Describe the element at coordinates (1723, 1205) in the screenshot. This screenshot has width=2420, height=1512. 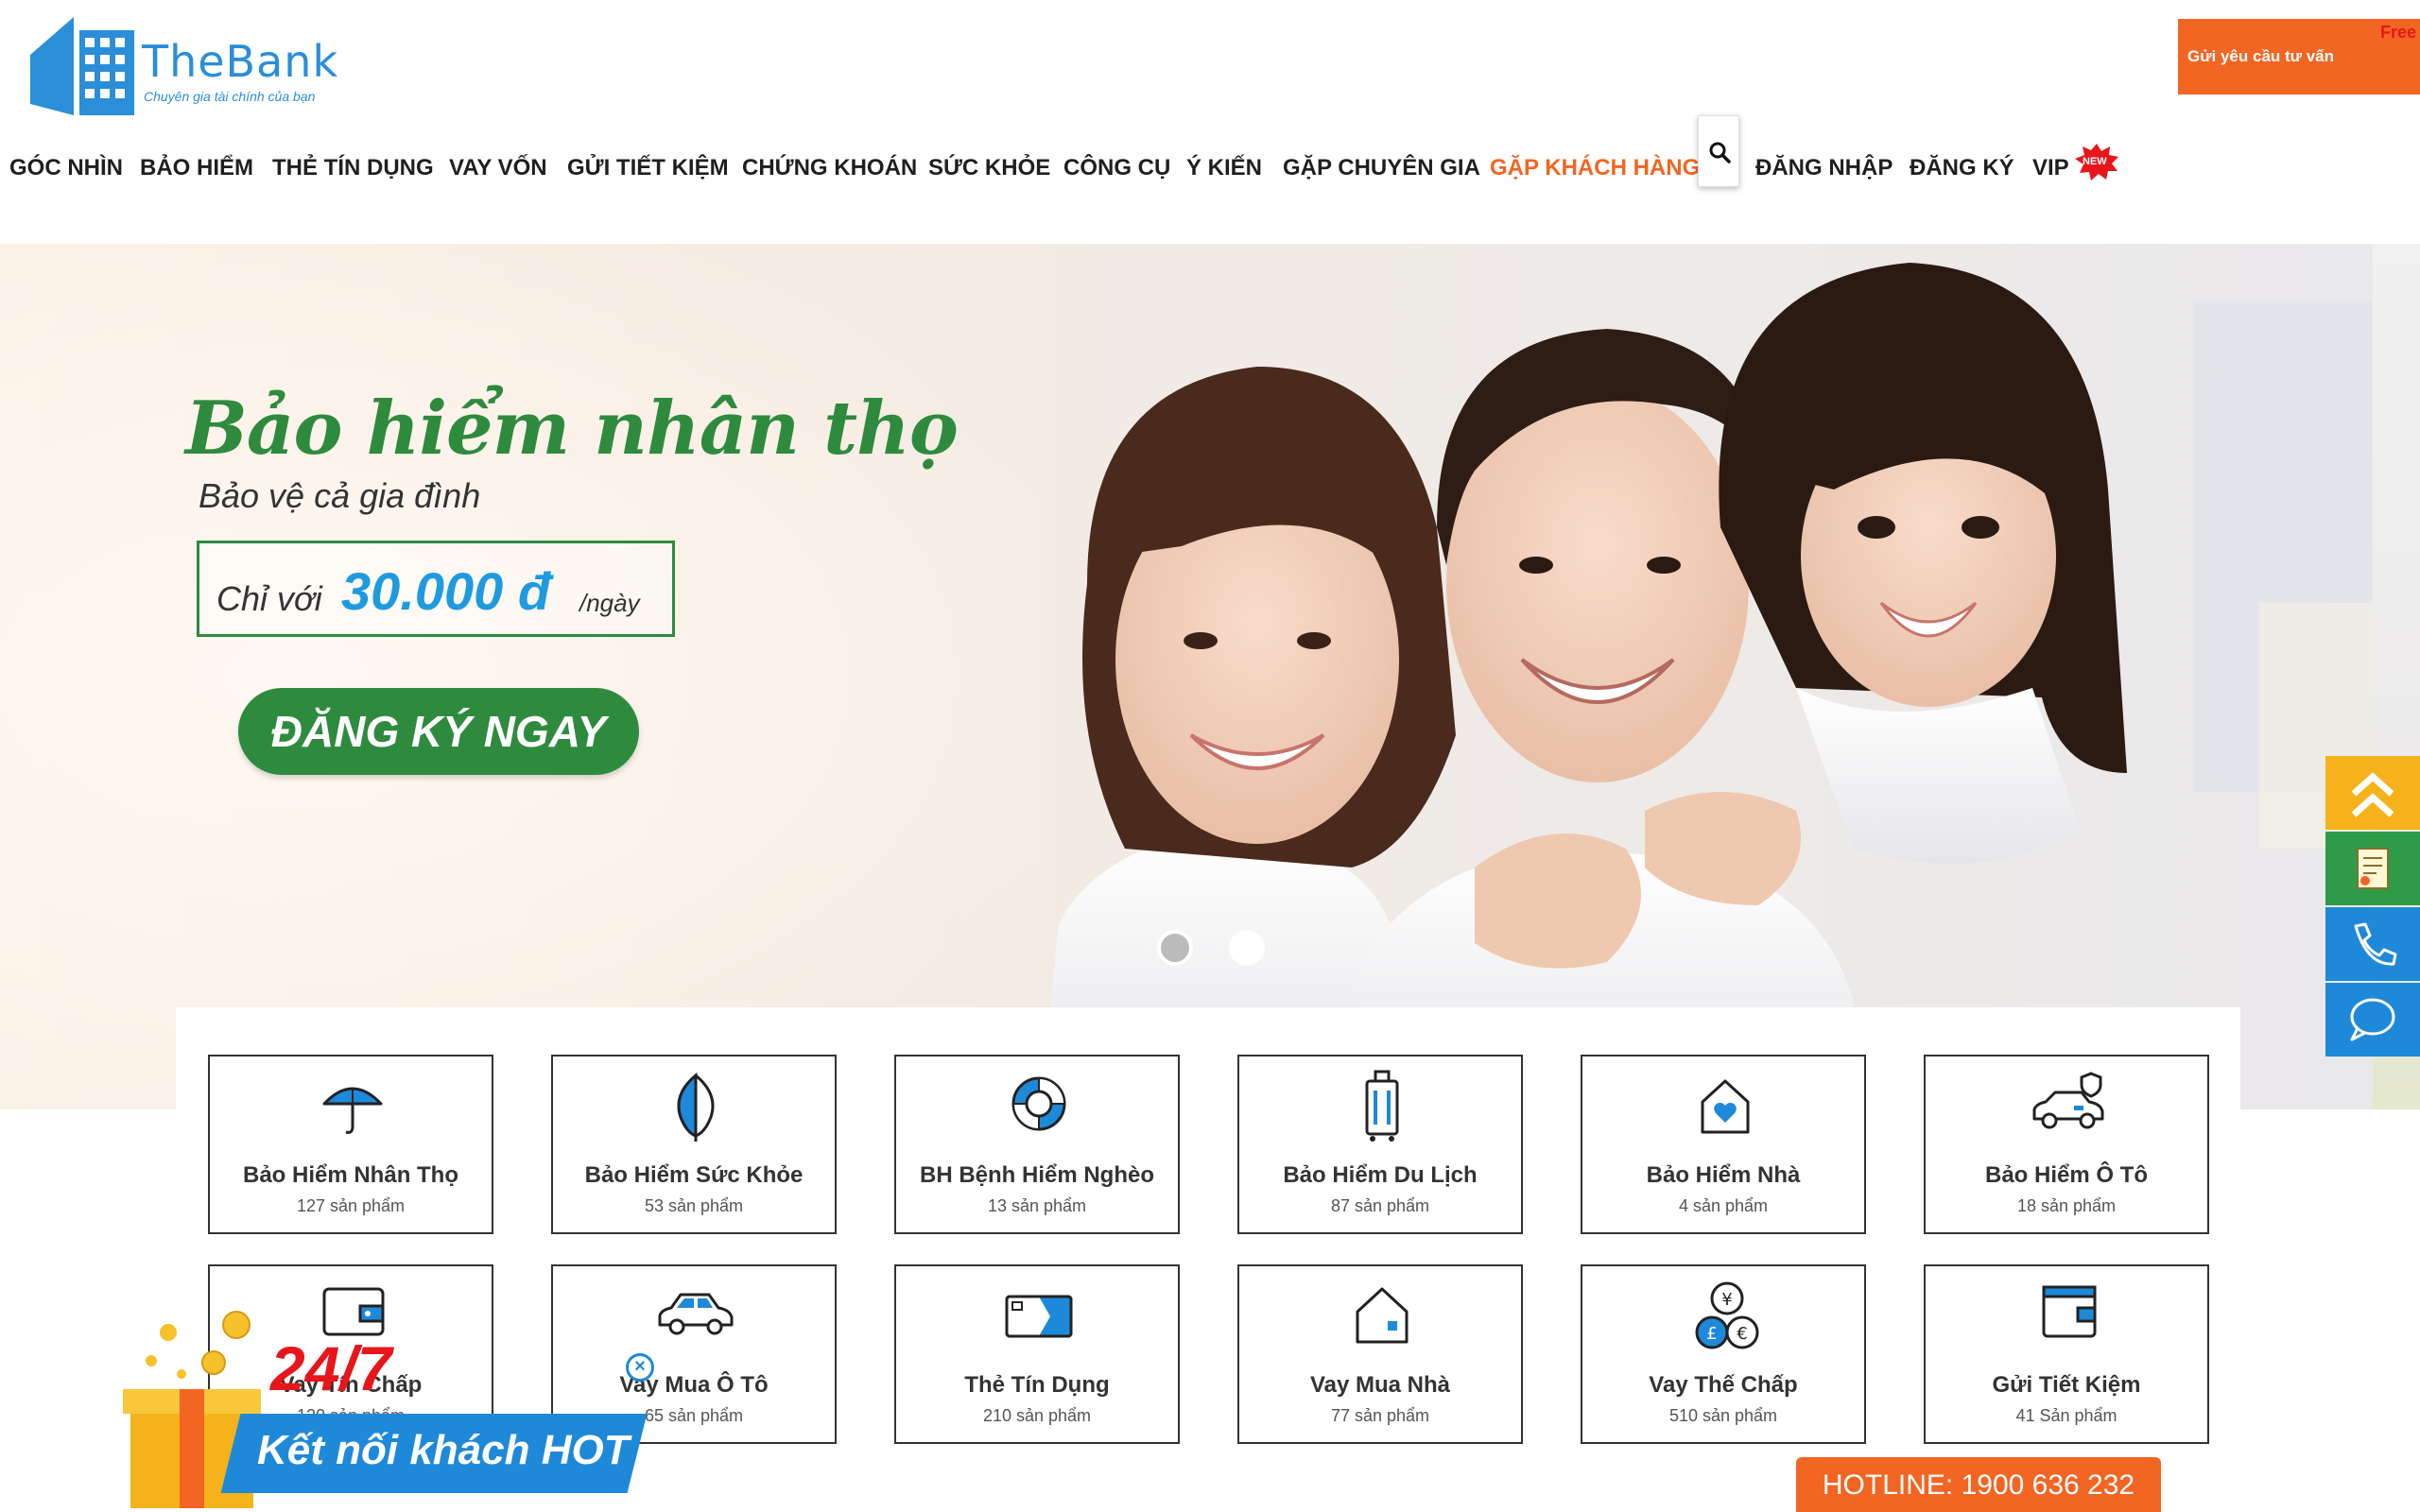
I see `category-count: 4 sản phẩm` at that location.